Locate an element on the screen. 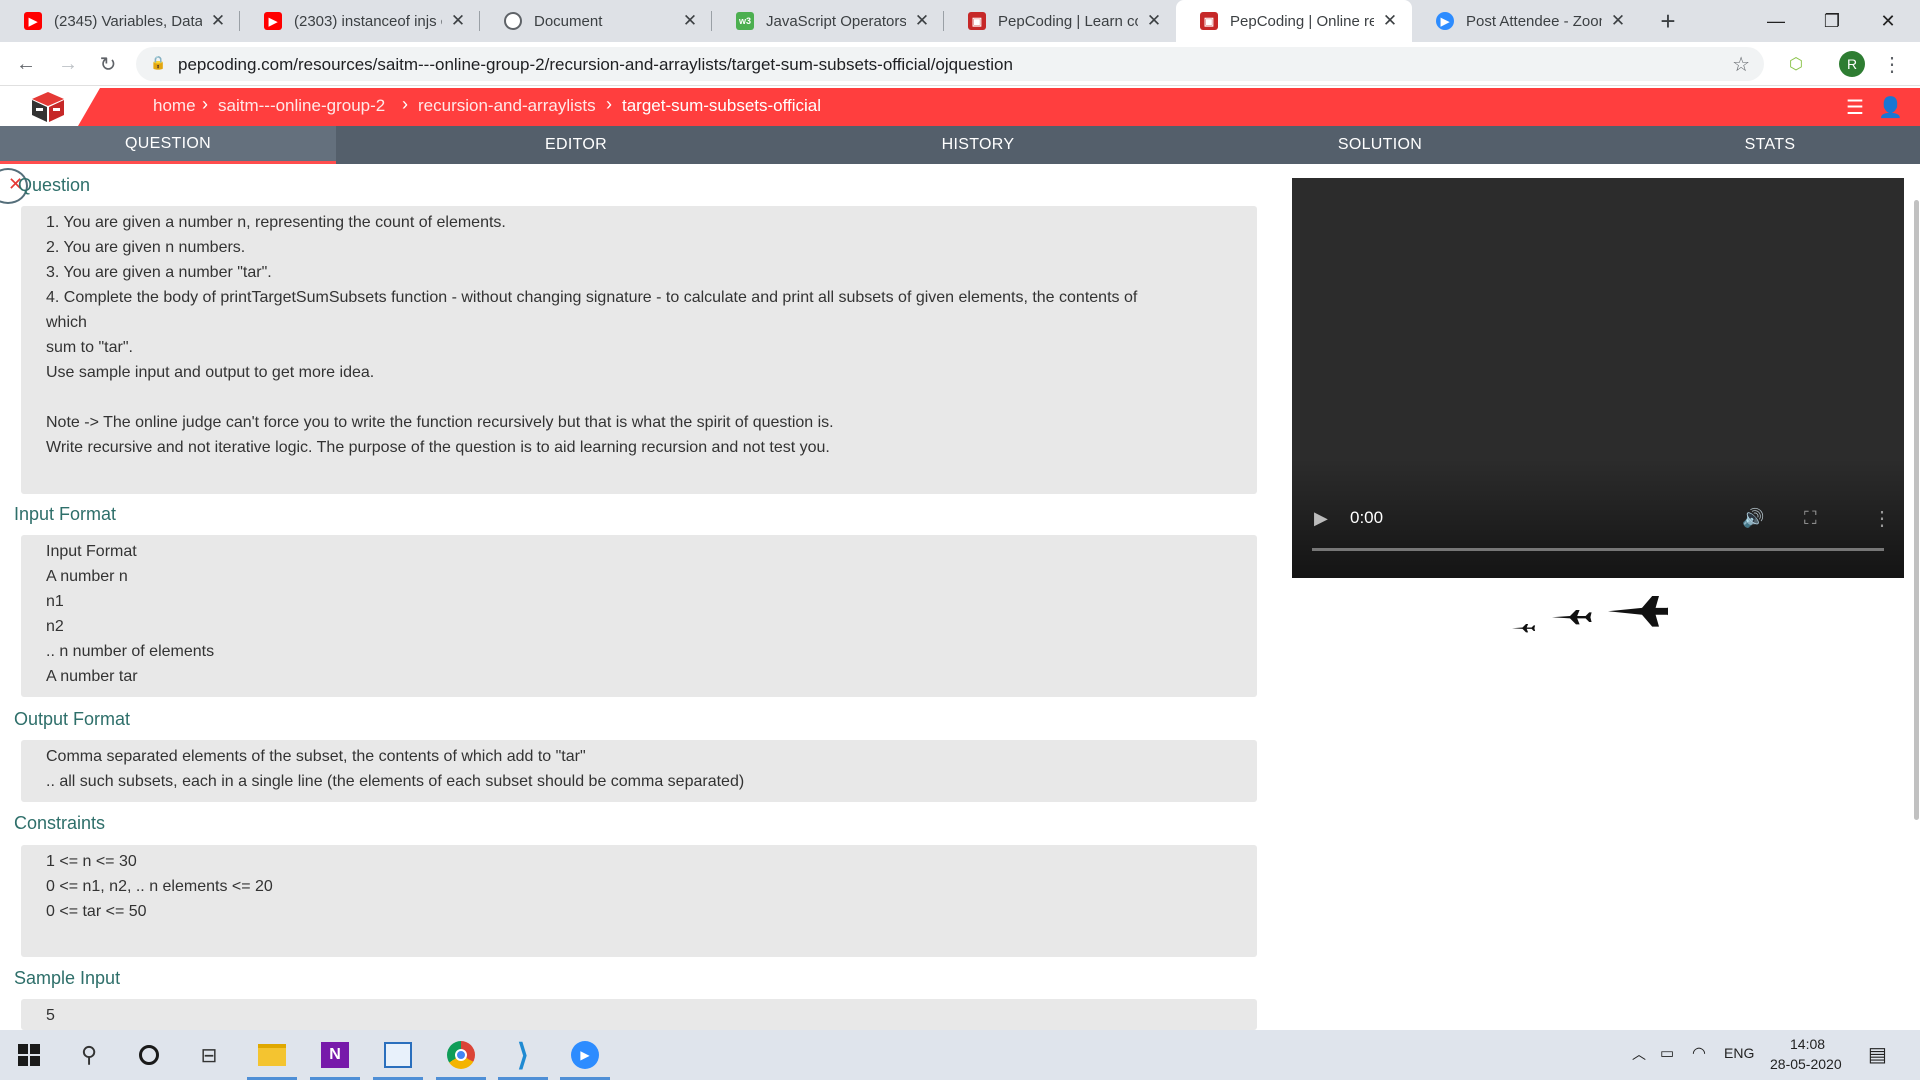 The height and width of the screenshot is (1080, 1920). constraints-line: 1 <= n <= 30 is located at coordinates (91, 861).